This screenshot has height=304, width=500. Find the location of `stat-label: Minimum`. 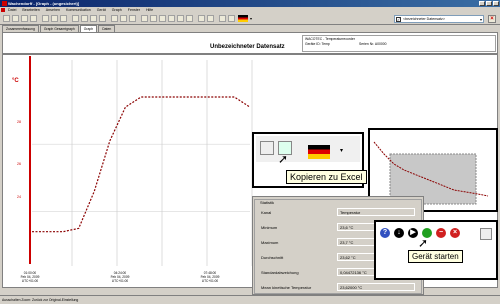

stat-label: Minimum is located at coordinates (269, 227).